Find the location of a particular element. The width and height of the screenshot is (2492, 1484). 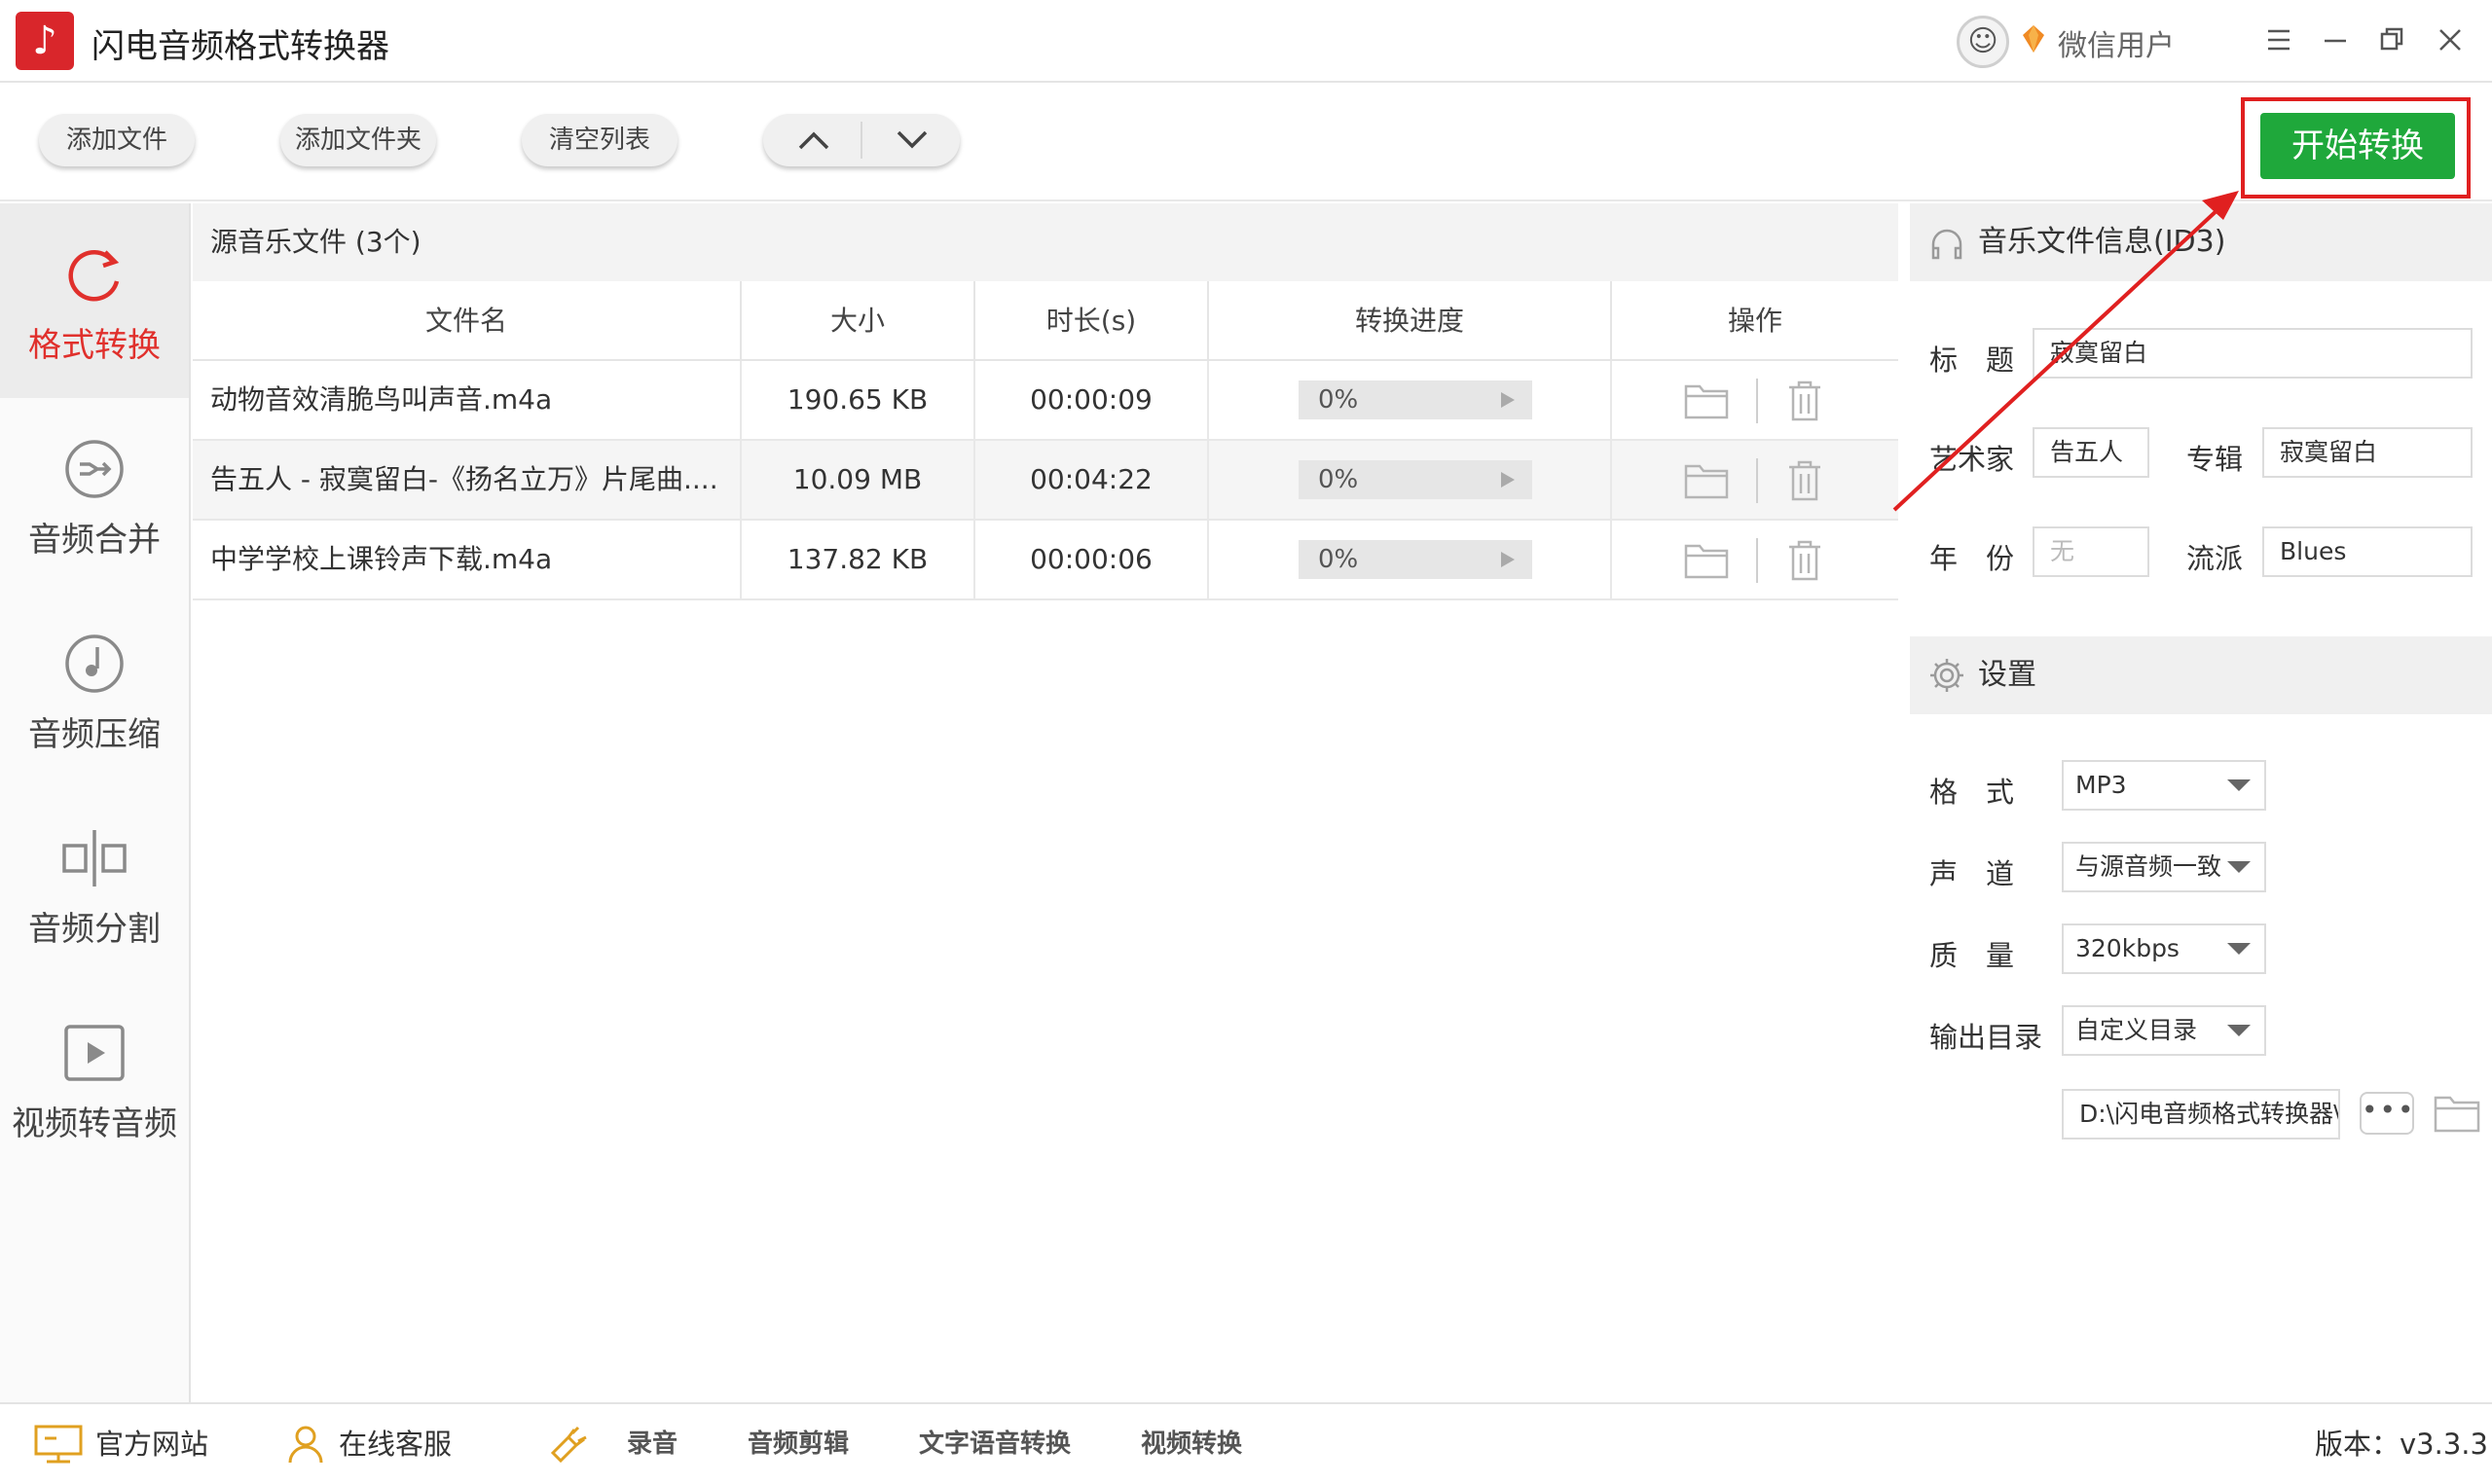

title-bar: ♪ 闪电音频格式转换器 ☺ 微信用户 is located at coordinates (1246, 41).